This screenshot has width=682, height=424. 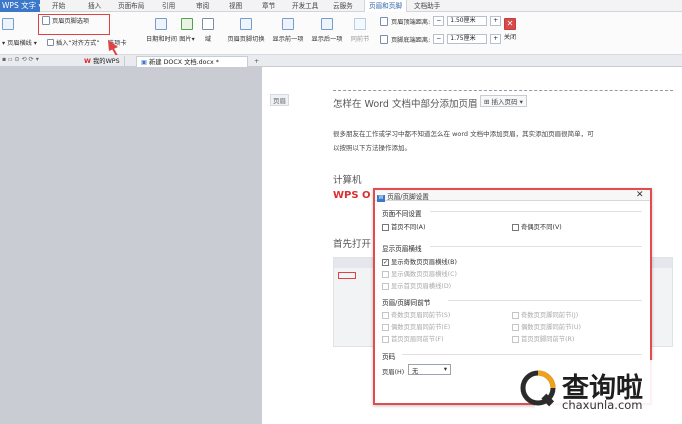 What do you see at coordinates (415, 371) in the screenshot?
I see `header-pagenum-value: 无` at bounding box center [415, 371].